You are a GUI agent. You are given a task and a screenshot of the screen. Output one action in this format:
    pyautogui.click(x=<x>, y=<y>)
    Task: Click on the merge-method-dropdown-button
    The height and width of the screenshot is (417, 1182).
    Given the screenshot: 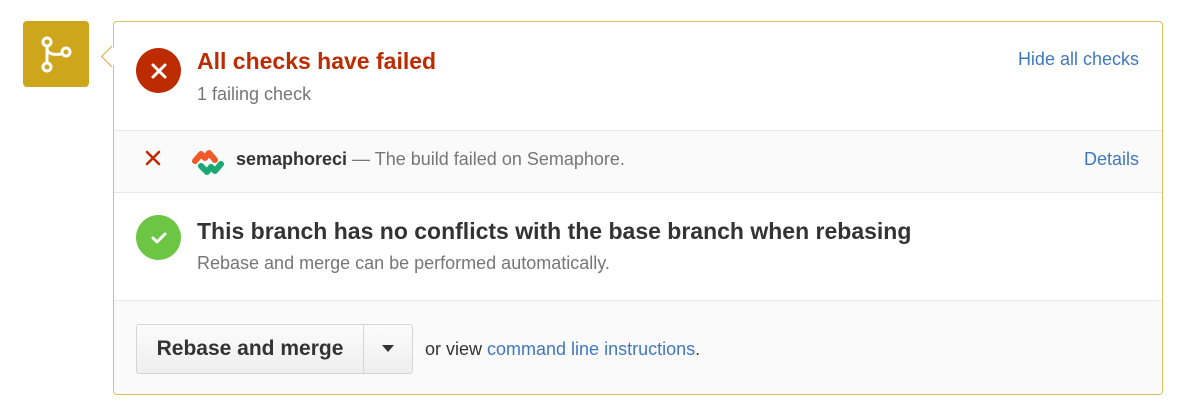 What is the action you would take?
    pyautogui.click(x=388, y=349)
    